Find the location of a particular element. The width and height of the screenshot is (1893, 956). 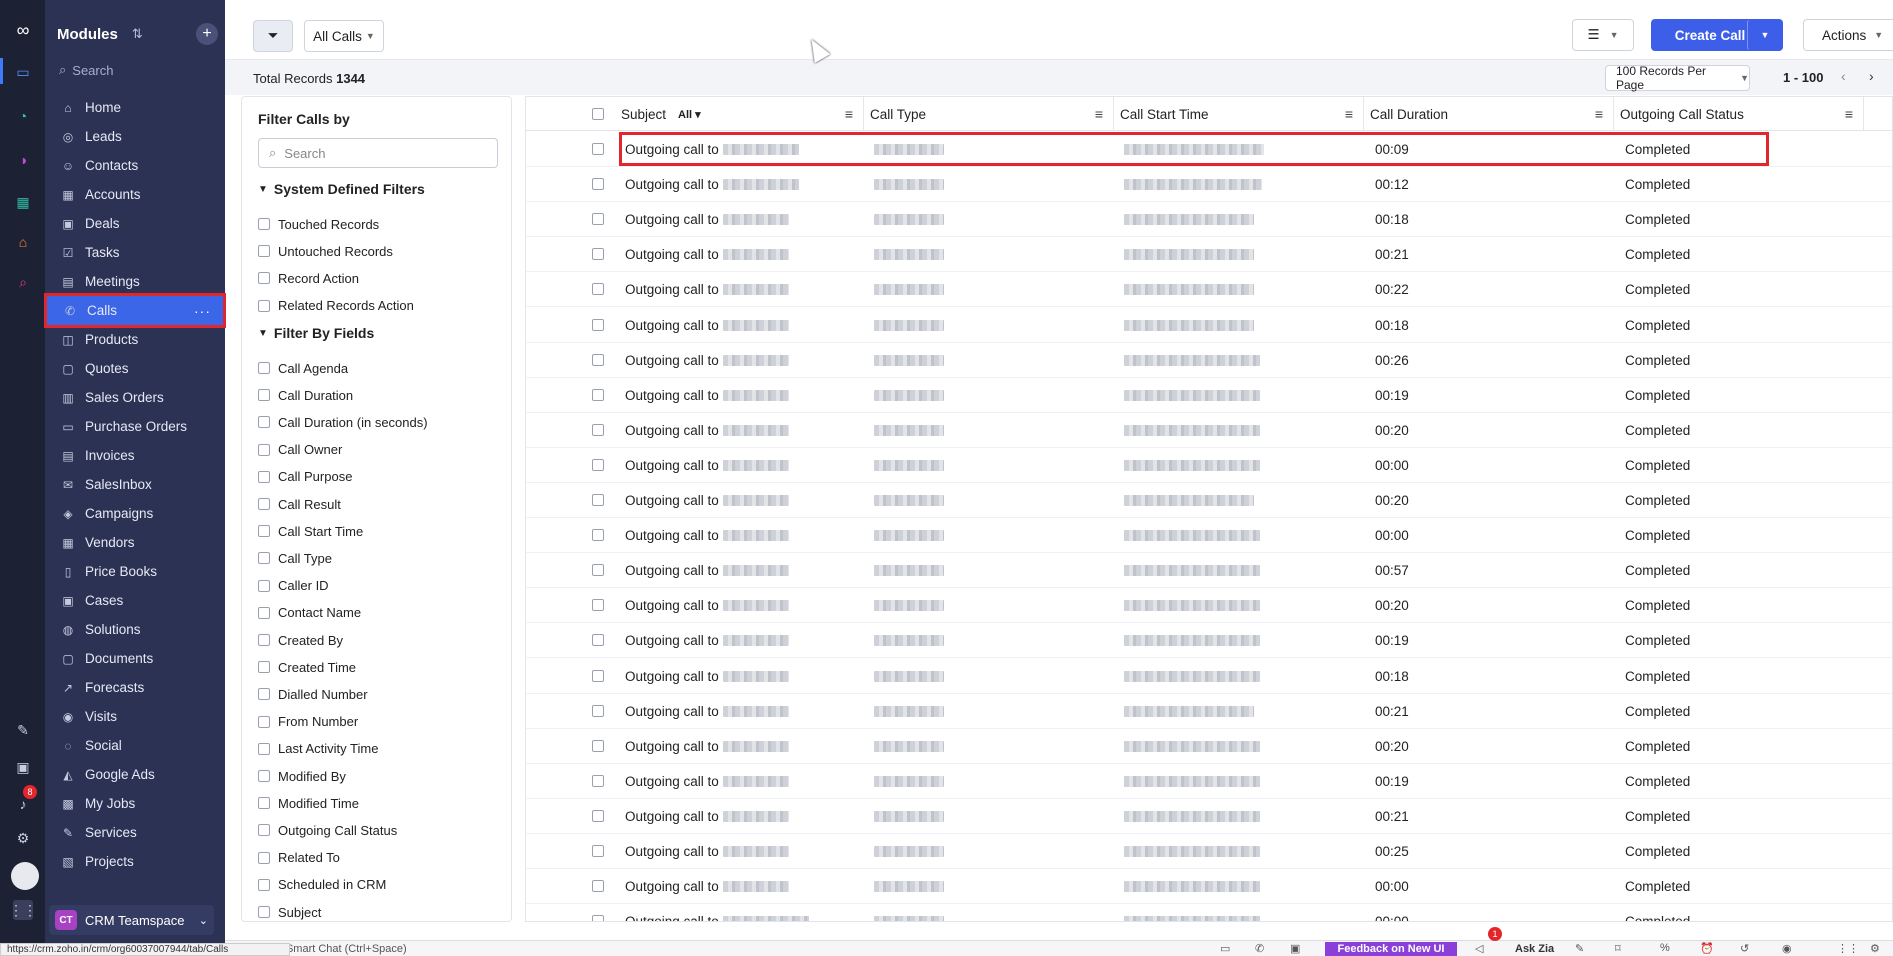

sidebar-item-invoices: ▤ Invoices is located at coordinates (135, 455).